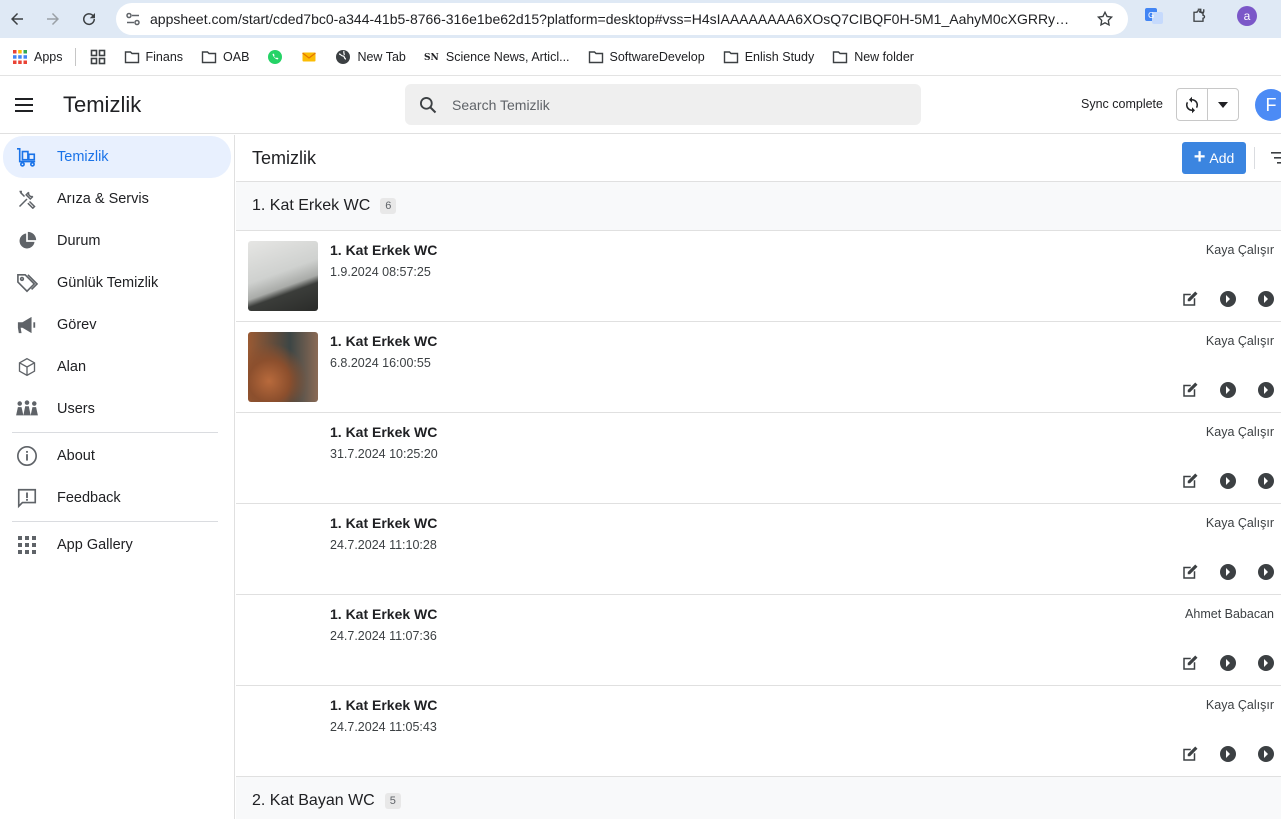 This screenshot has width=1281, height=819. I want to click on info-icon, so click(27, 456).